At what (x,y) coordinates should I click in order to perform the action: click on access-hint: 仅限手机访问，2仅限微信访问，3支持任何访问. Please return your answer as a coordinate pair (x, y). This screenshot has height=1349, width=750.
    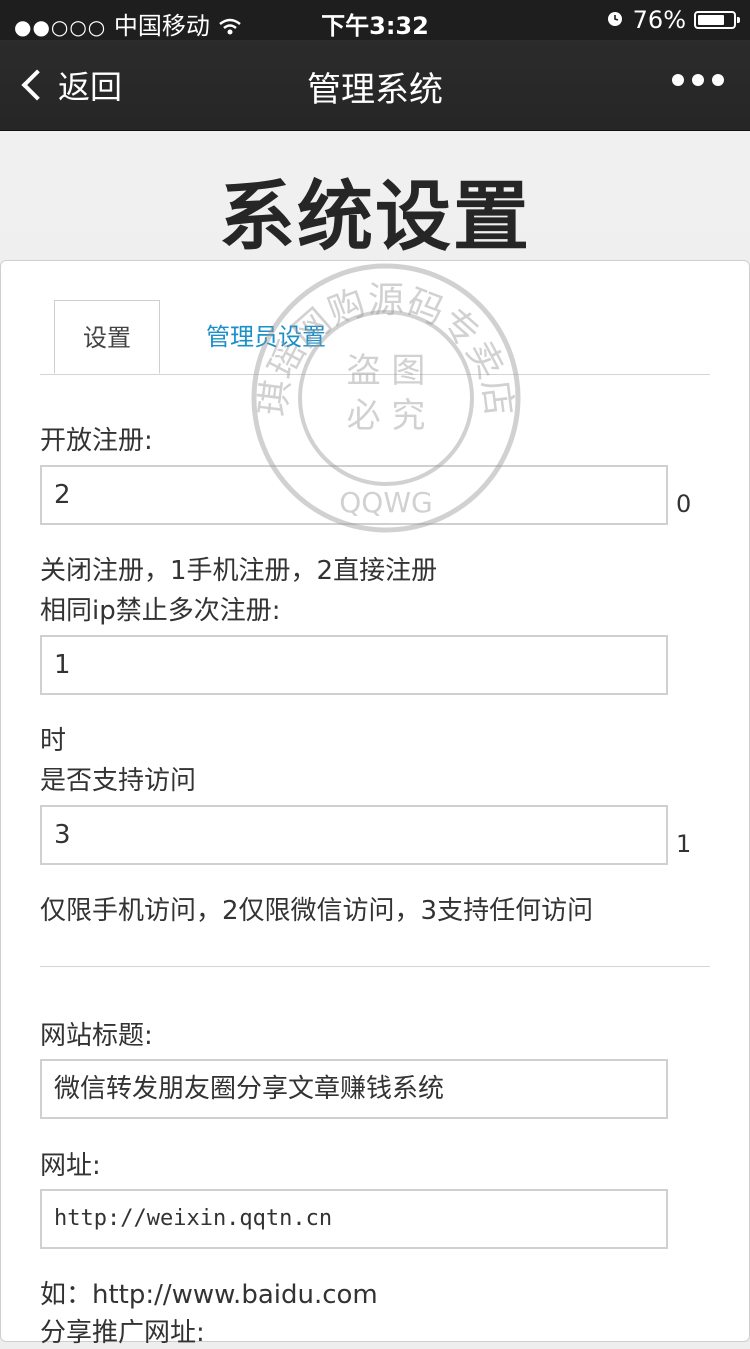
    Looking at the image, I should click on (317, 911).